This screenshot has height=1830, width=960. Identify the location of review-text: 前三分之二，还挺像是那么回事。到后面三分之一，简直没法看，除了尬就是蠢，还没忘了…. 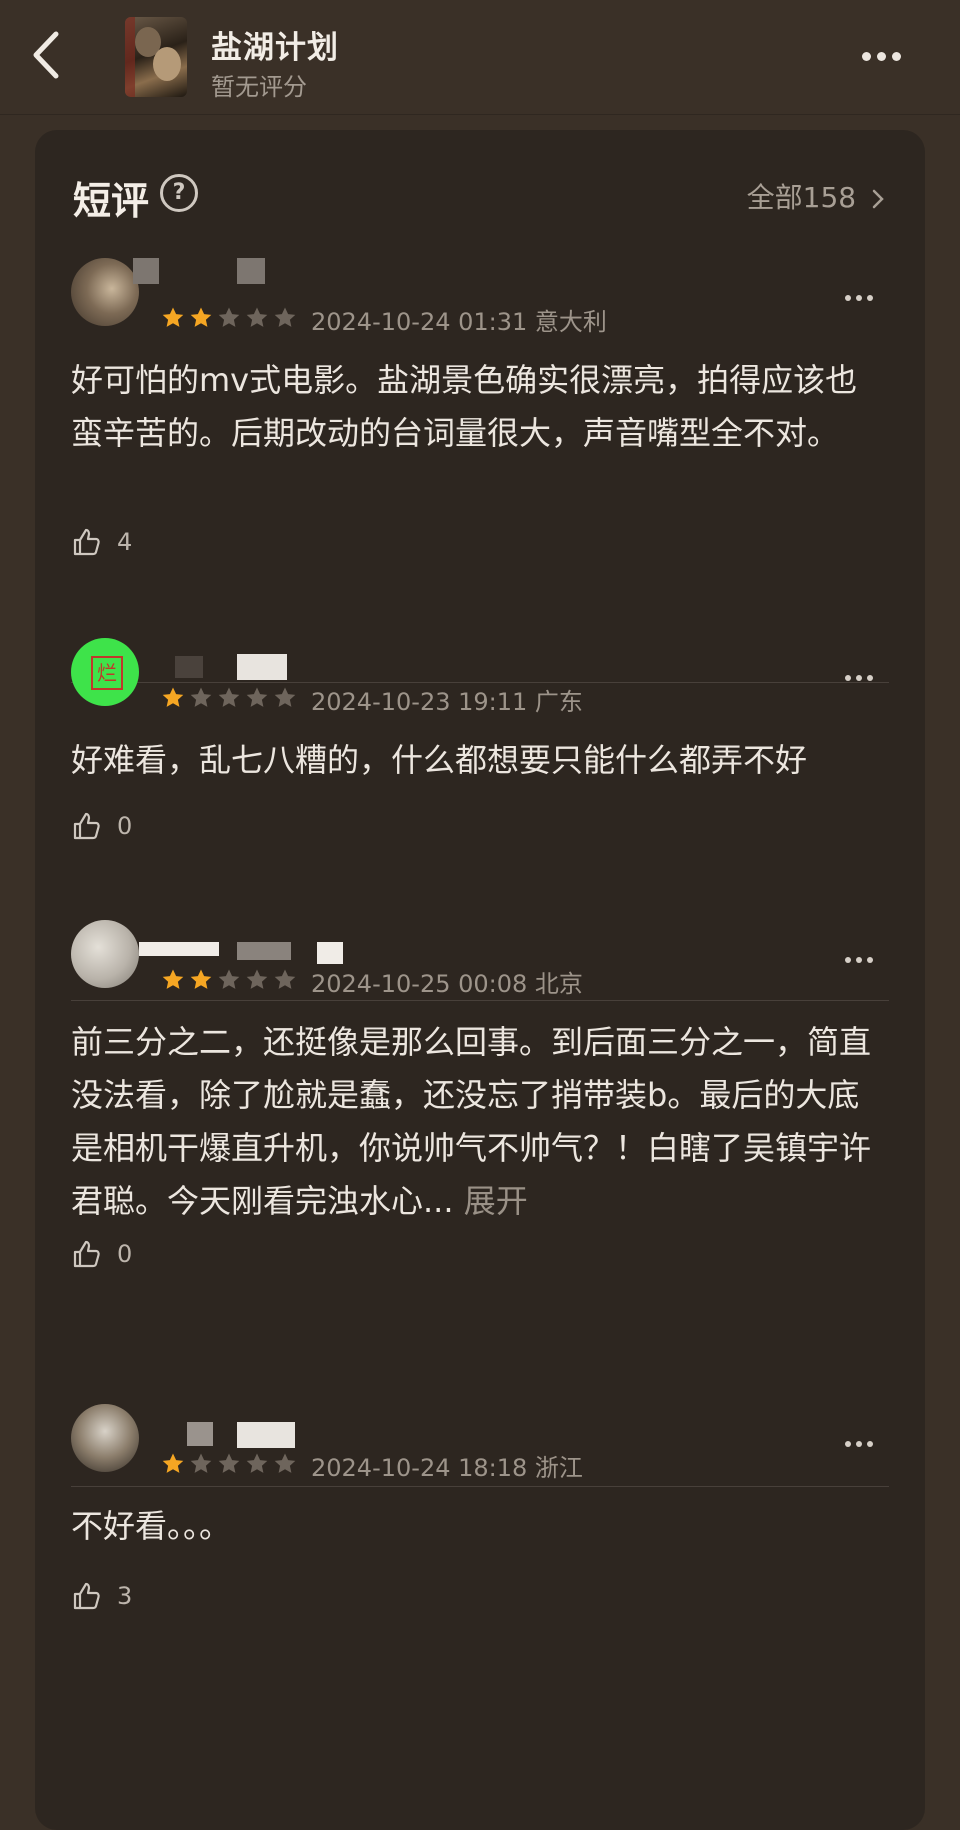
(477, 1122).